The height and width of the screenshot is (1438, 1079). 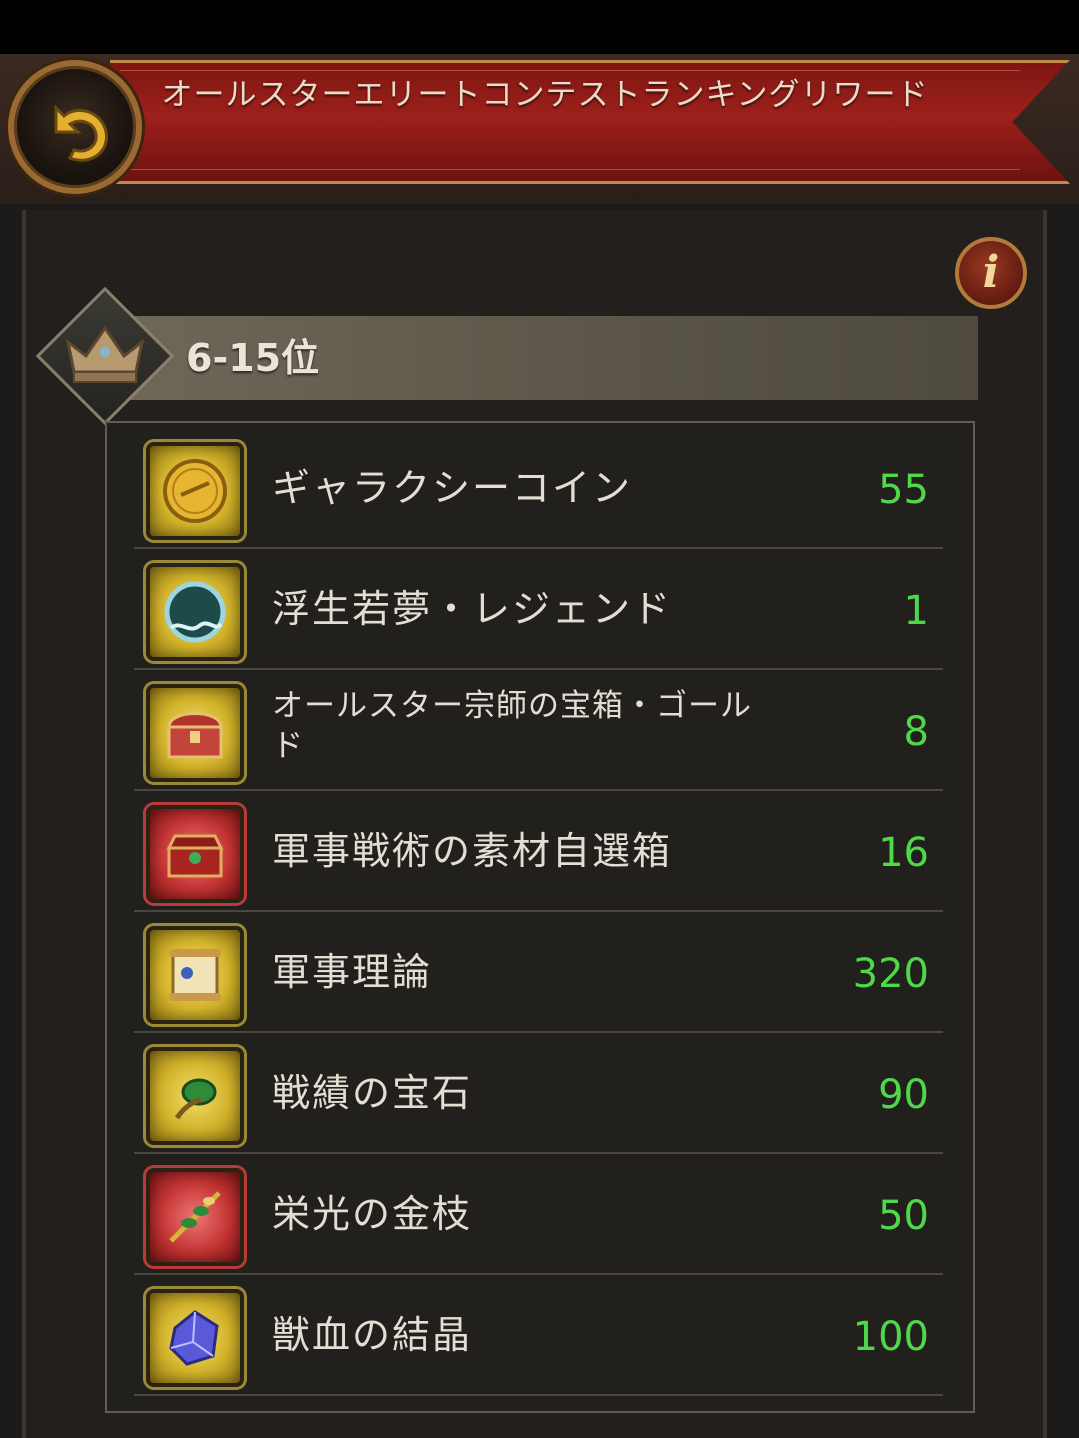 What do you see at coordinates (195, 1217) in the screenshot?
I see `golden-branch-icon` at bounding box center [195, 1217].